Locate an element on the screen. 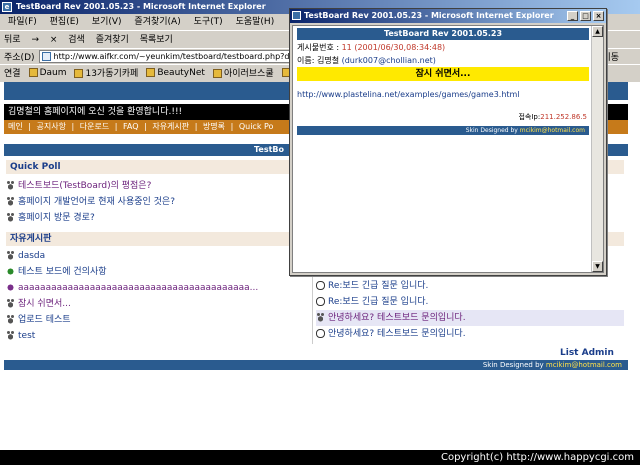 The width and height of the screenshot is (640, 465). post-title: 업로드 테스트 is located at coordinates (44, 320).